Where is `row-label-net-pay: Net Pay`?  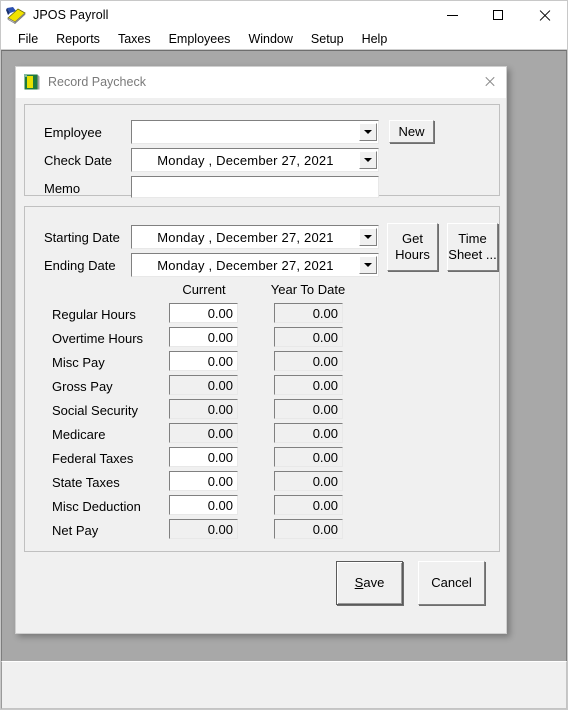
row-label-net-pay: Net Pay is located at coordinates (75, 530).